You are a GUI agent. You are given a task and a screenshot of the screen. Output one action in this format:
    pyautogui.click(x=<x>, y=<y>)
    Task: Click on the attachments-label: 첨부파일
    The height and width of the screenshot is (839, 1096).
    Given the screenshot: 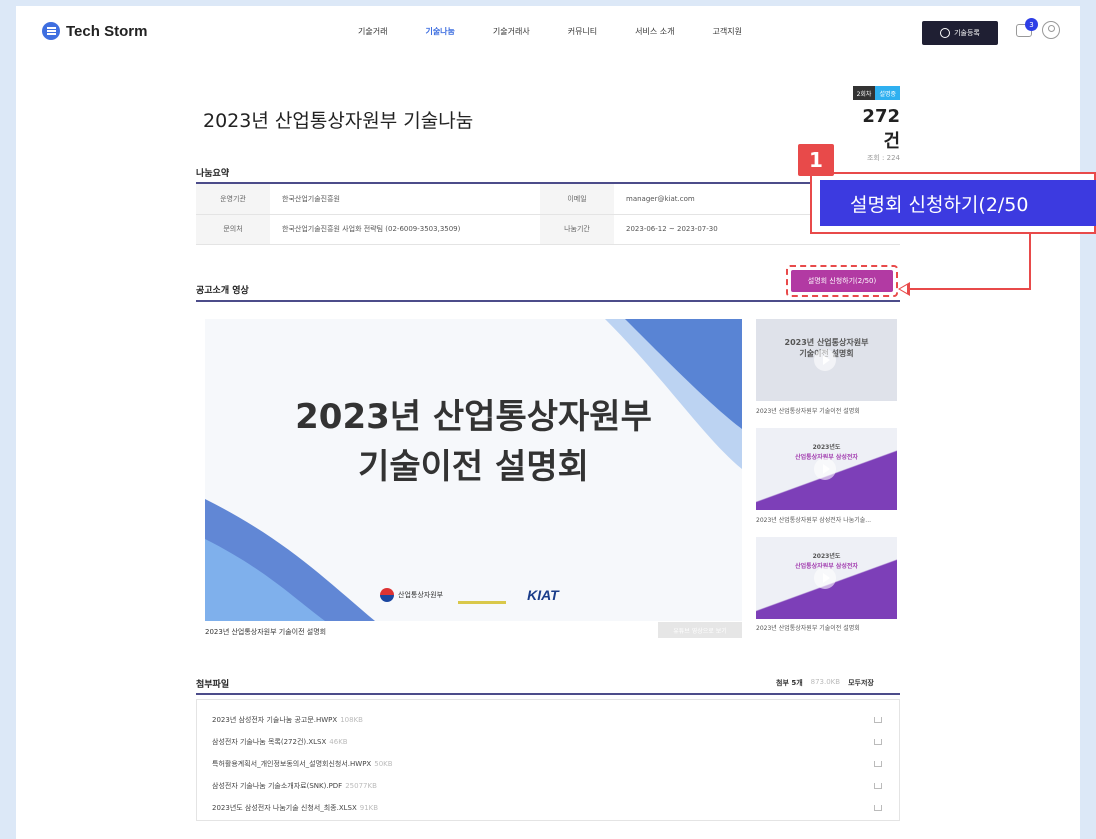 What is the action you would take?
    pyautogui.click(x=213, y=685)
    